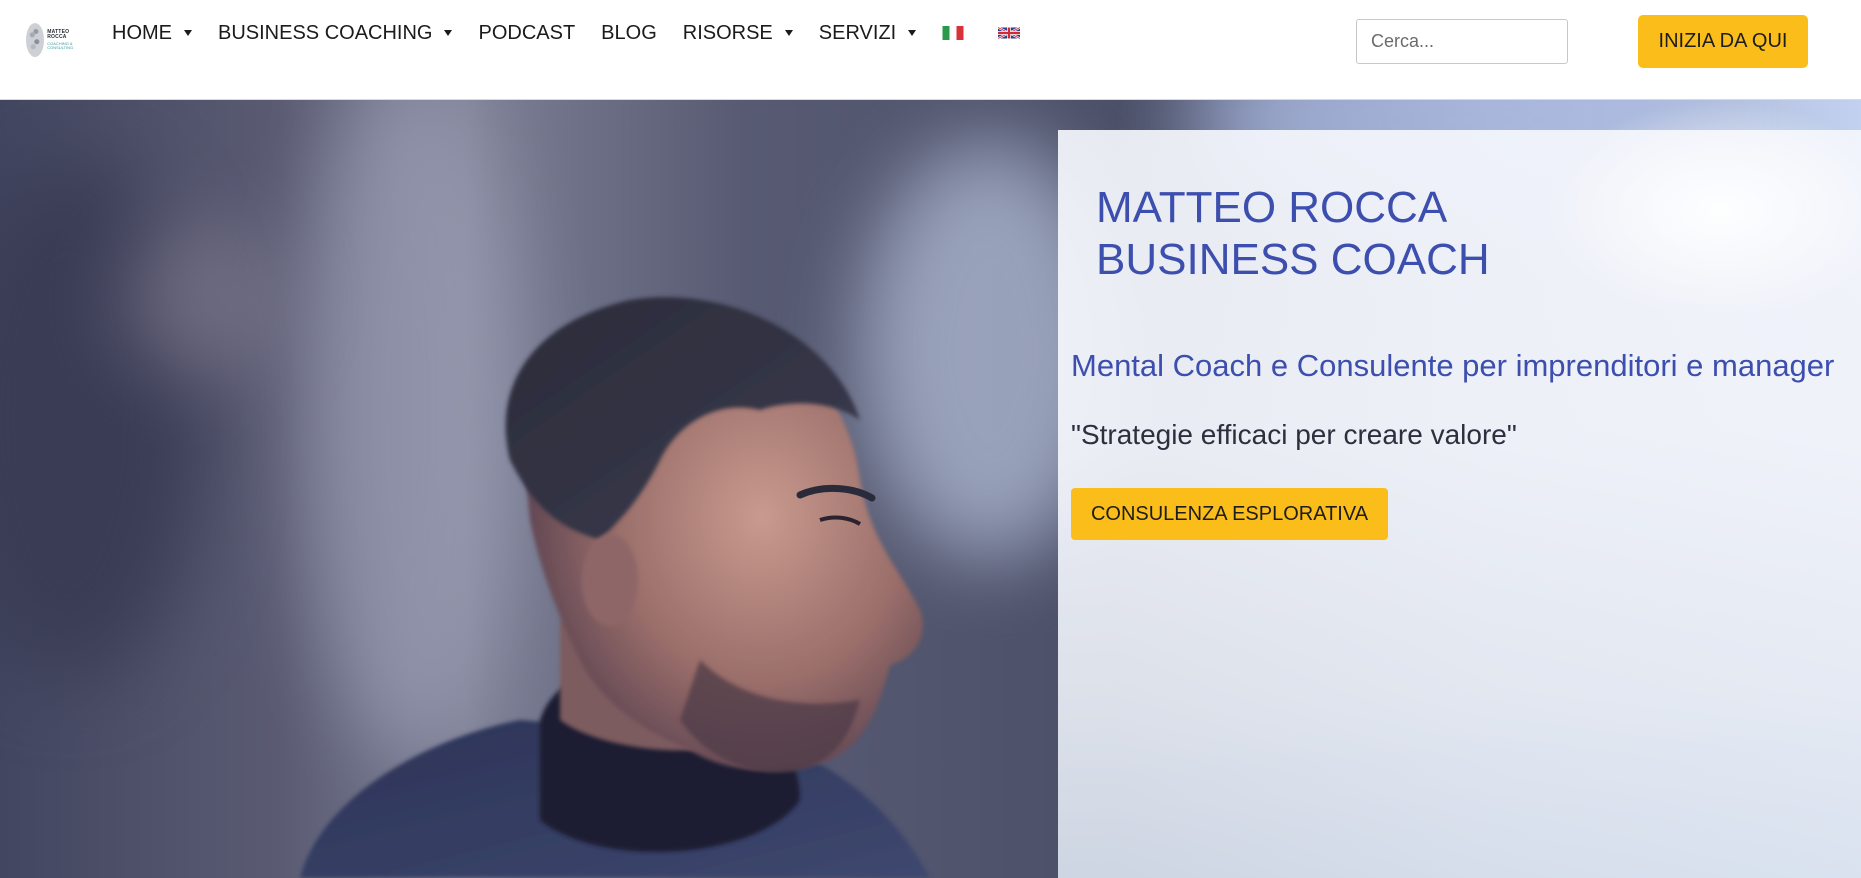  I want to click on logo-name: MATTEO ROCCA, so click(58, 34).